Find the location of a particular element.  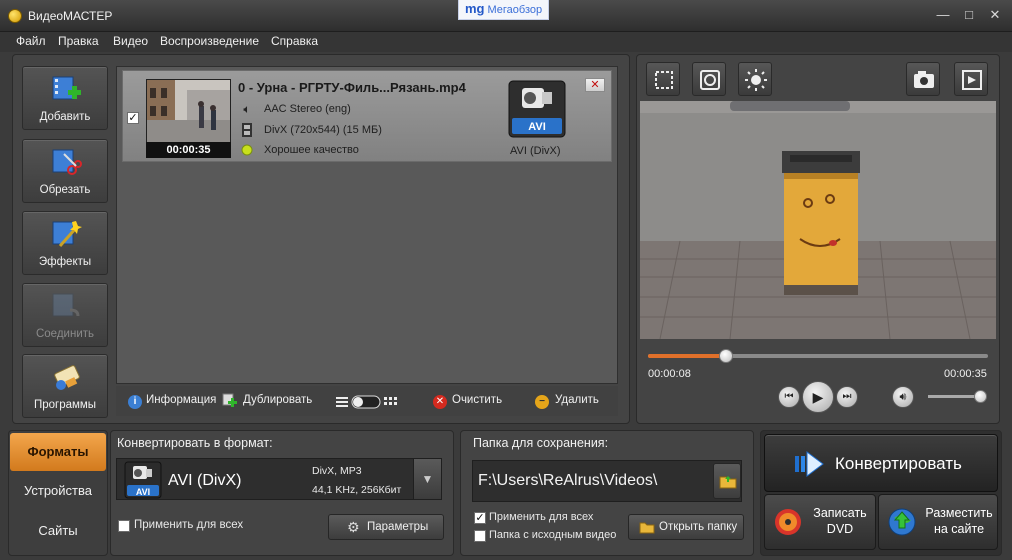

total-time: 00:00:35 is located at coordinates (965, 374).